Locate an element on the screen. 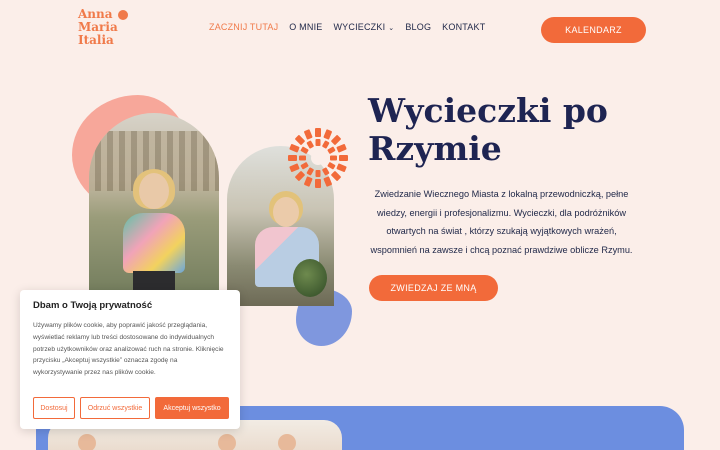 This screenshot has height=450, width=720. chevron-down-icon: ⌄ is located at coordinates (391, 28).